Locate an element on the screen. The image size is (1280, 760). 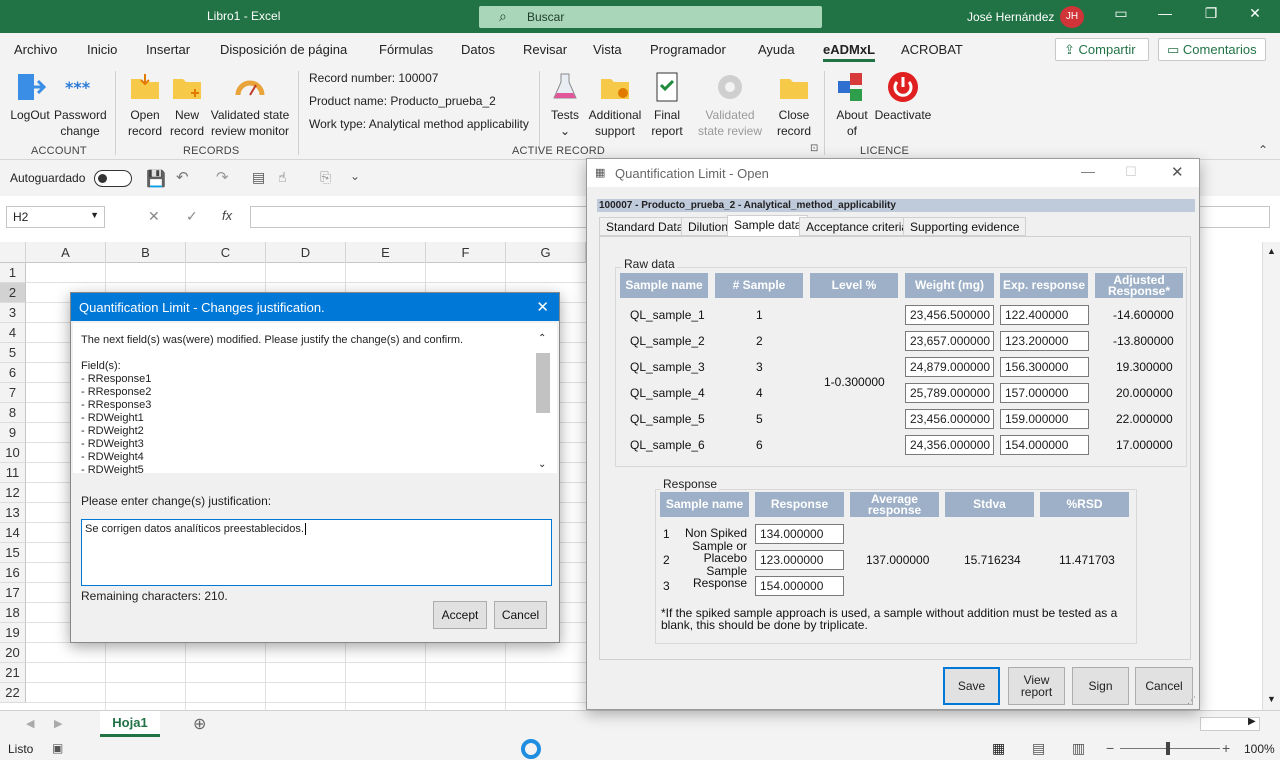
tab-supporting-evidence: Supporting evidence is located at coordinates (965, 226).